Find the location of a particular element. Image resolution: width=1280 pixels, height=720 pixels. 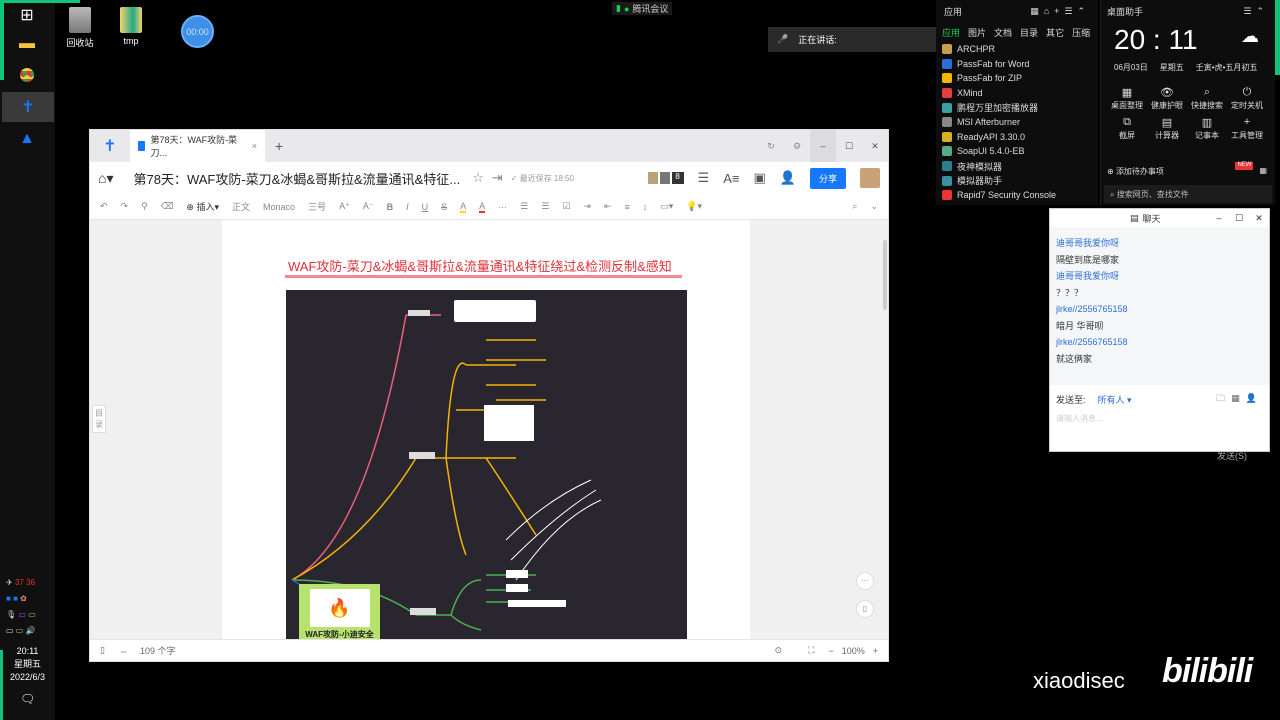

recording-timer: 00:00 is located at coordinates (197, 31).